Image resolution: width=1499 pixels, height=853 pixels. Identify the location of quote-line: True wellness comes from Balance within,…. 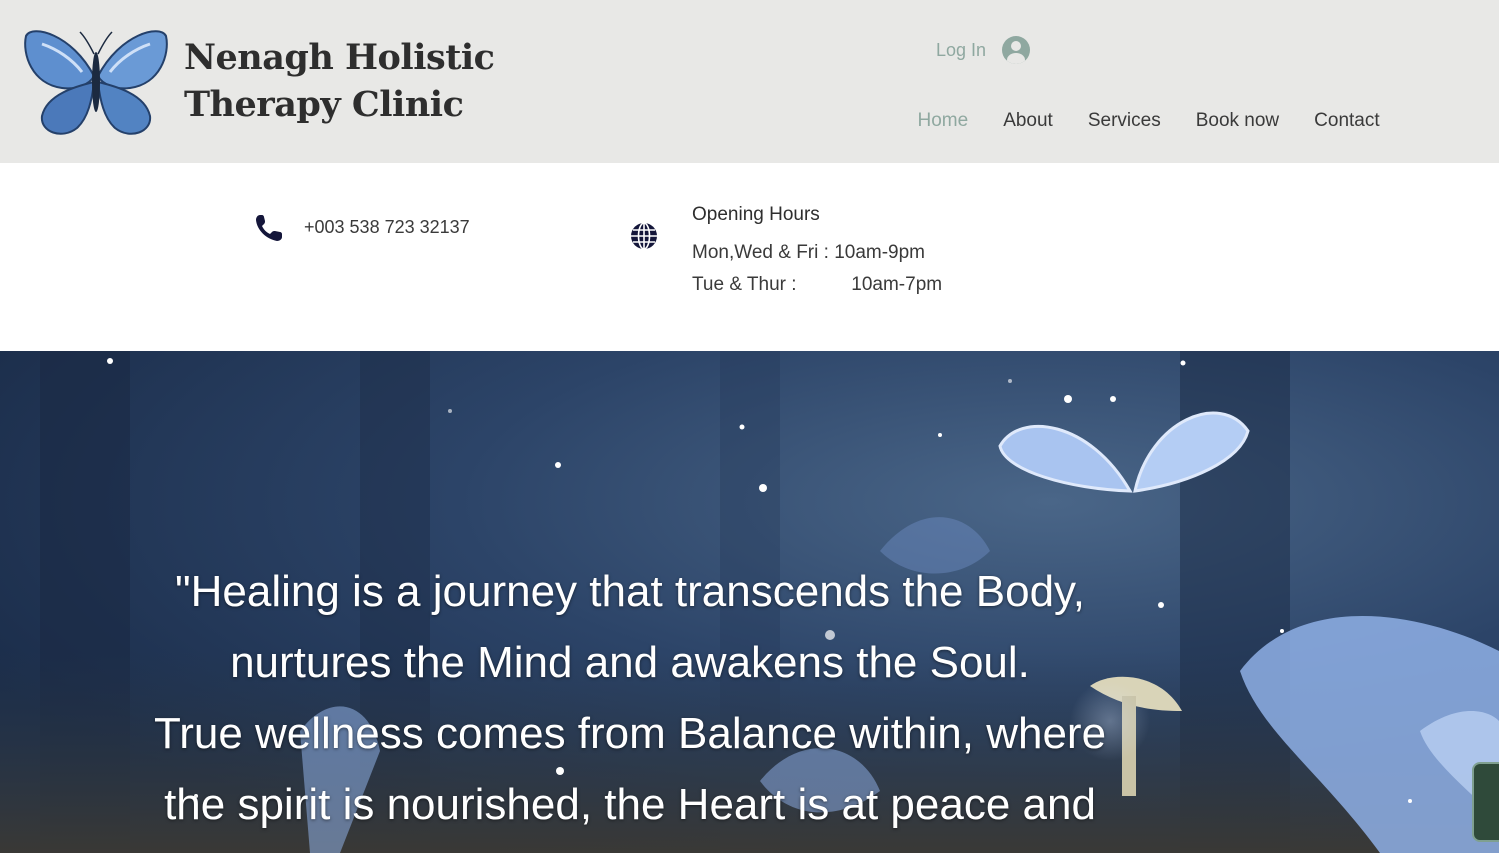
(630, 733).